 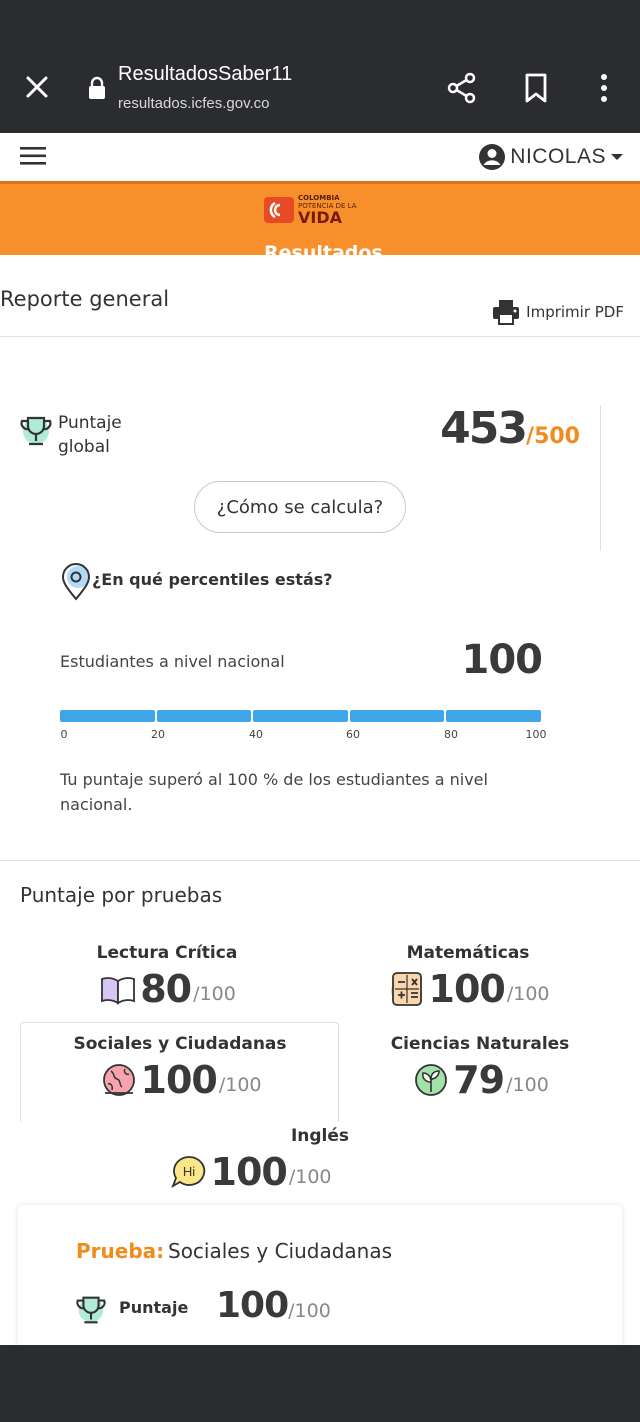 What do you see at coordinates (118, 1080) in the screenshot?
I see `globe-icon` at bounding box center [118, 1080].